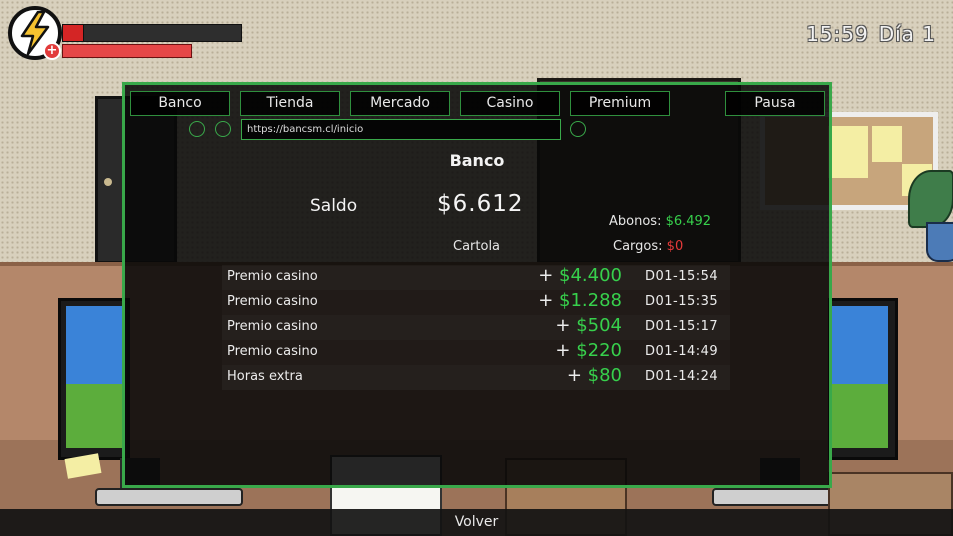  I want to click on transaction-description: Horas extra, so click(265, 376).